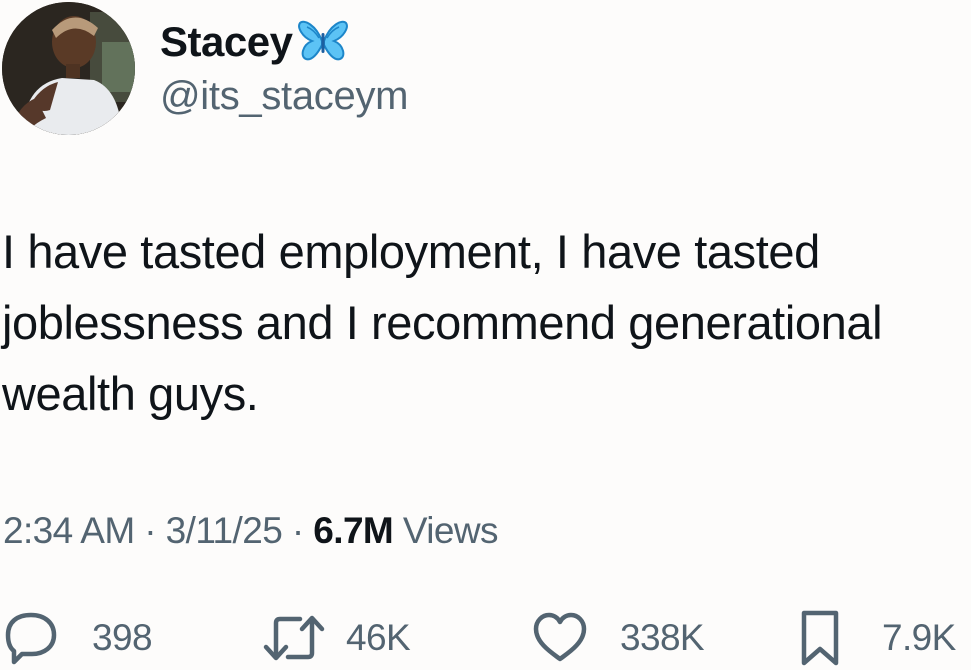 This screenshot has height=670, width=971. Describe the element at coordinates (617, 638) in the screenshot. I see `like-button: 338K` at that location.